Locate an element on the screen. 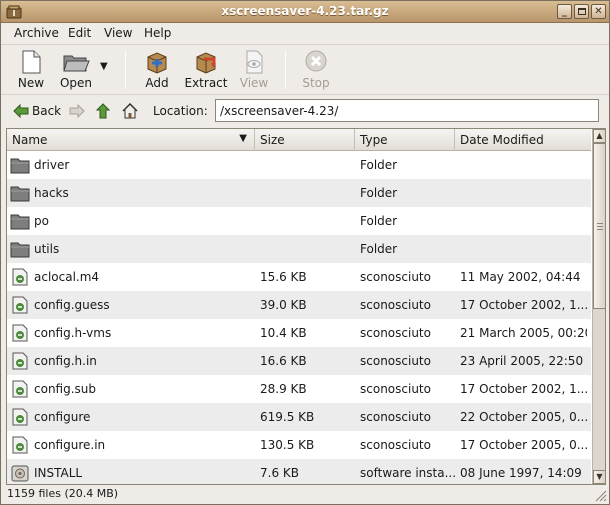  scroll-down-button: ▼ is located at coordinates (599, 477).